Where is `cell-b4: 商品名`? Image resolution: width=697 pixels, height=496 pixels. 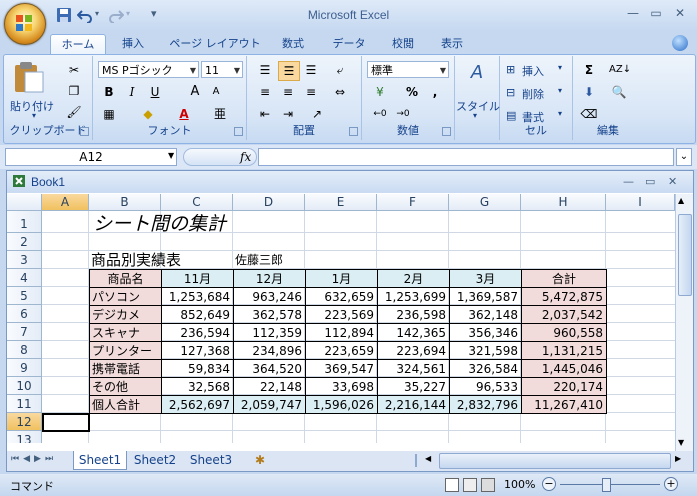
cell-b4: 商品名 is located at coordinates (125, 278).